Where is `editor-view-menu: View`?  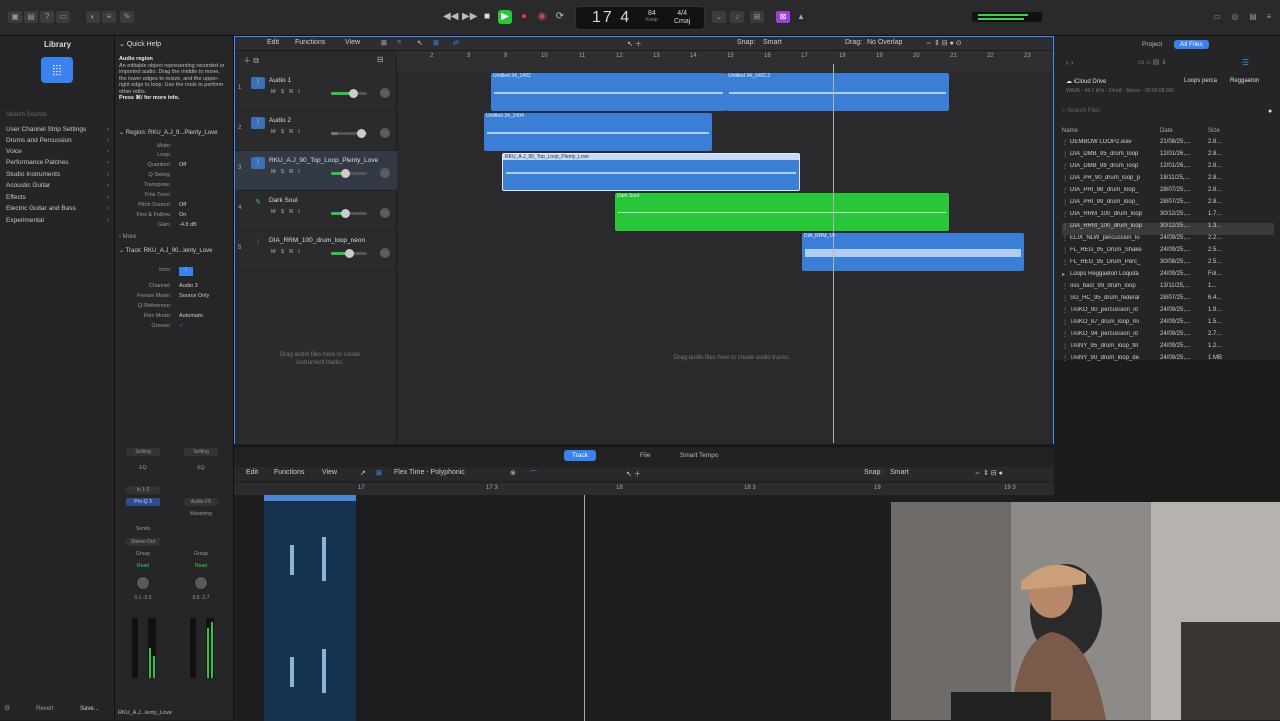 editor-view-menu: View is located at coordinates (329, 474).